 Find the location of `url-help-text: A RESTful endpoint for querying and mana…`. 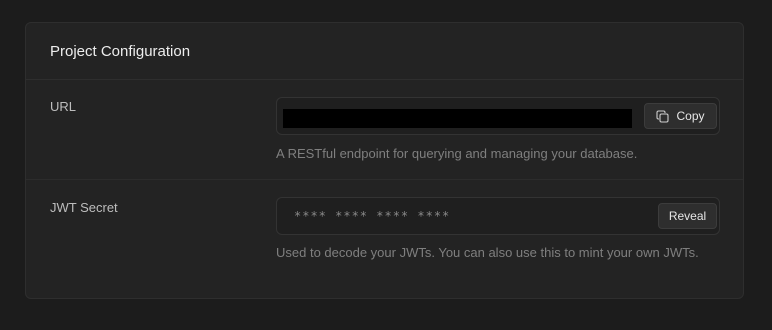

url-help-text: A RESTful endpoint for querying and mana… is located at coordinates (457, 153).